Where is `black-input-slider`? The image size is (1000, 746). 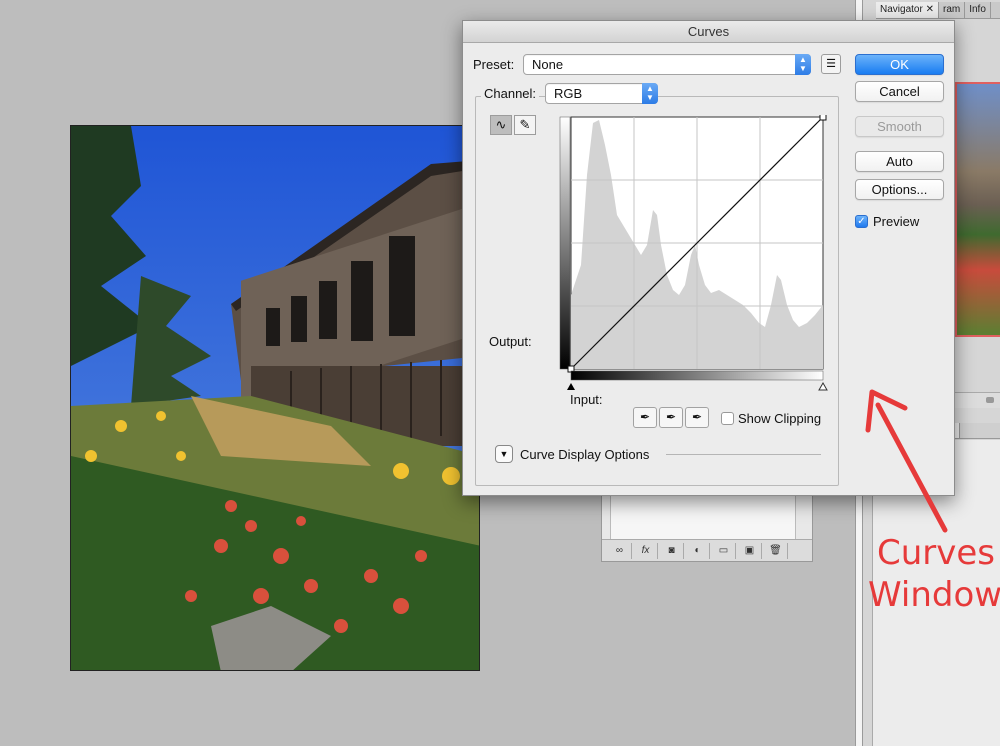
black-input-slider is located at coordinates (571, 386).